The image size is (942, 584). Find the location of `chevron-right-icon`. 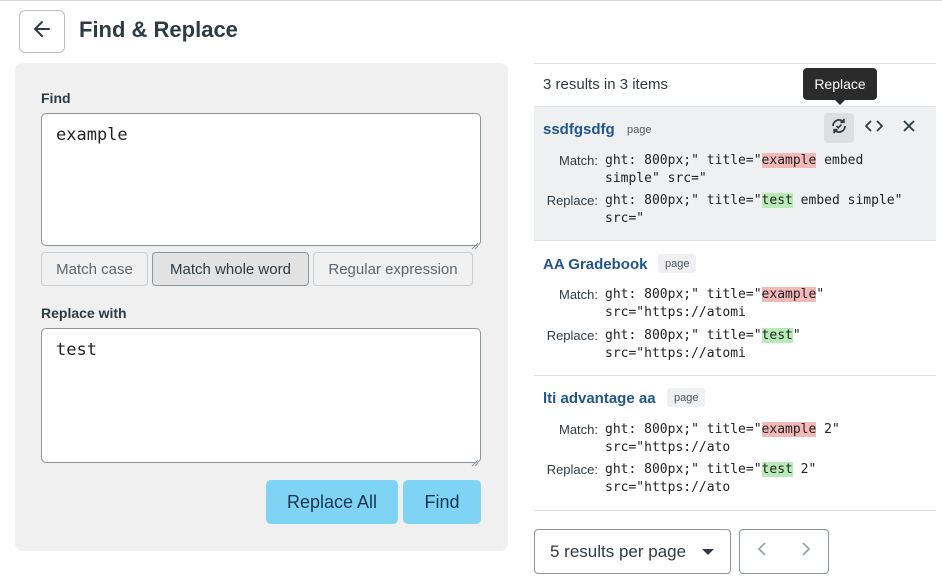

chevron-right-icon is located at coordinates (806, 551).